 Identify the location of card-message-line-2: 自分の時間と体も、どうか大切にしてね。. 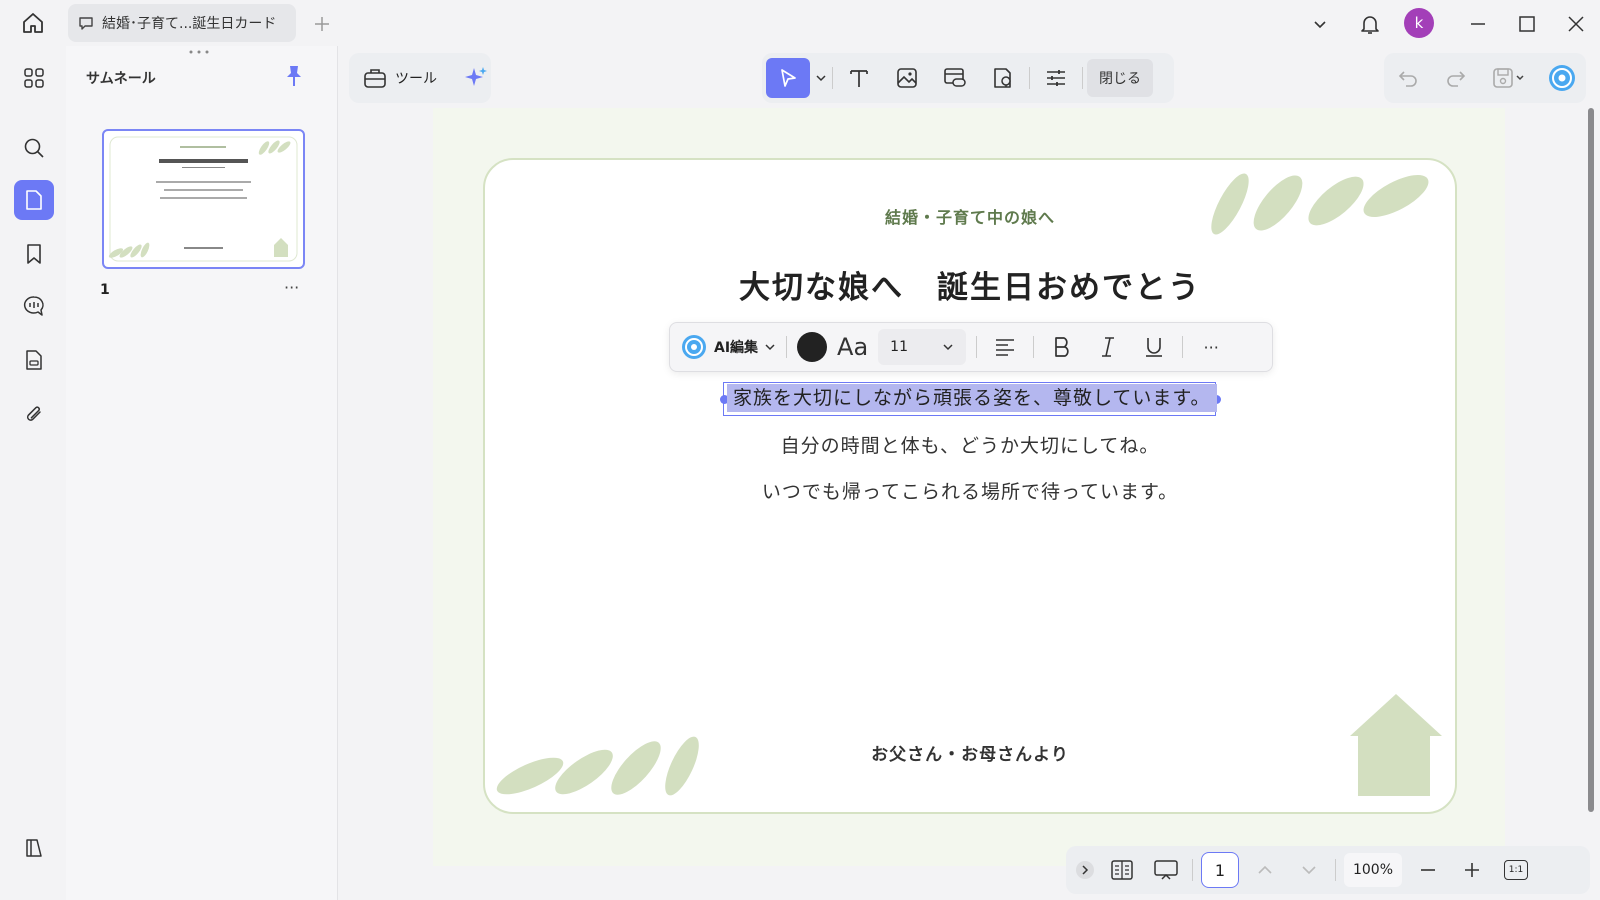
(970, 444).